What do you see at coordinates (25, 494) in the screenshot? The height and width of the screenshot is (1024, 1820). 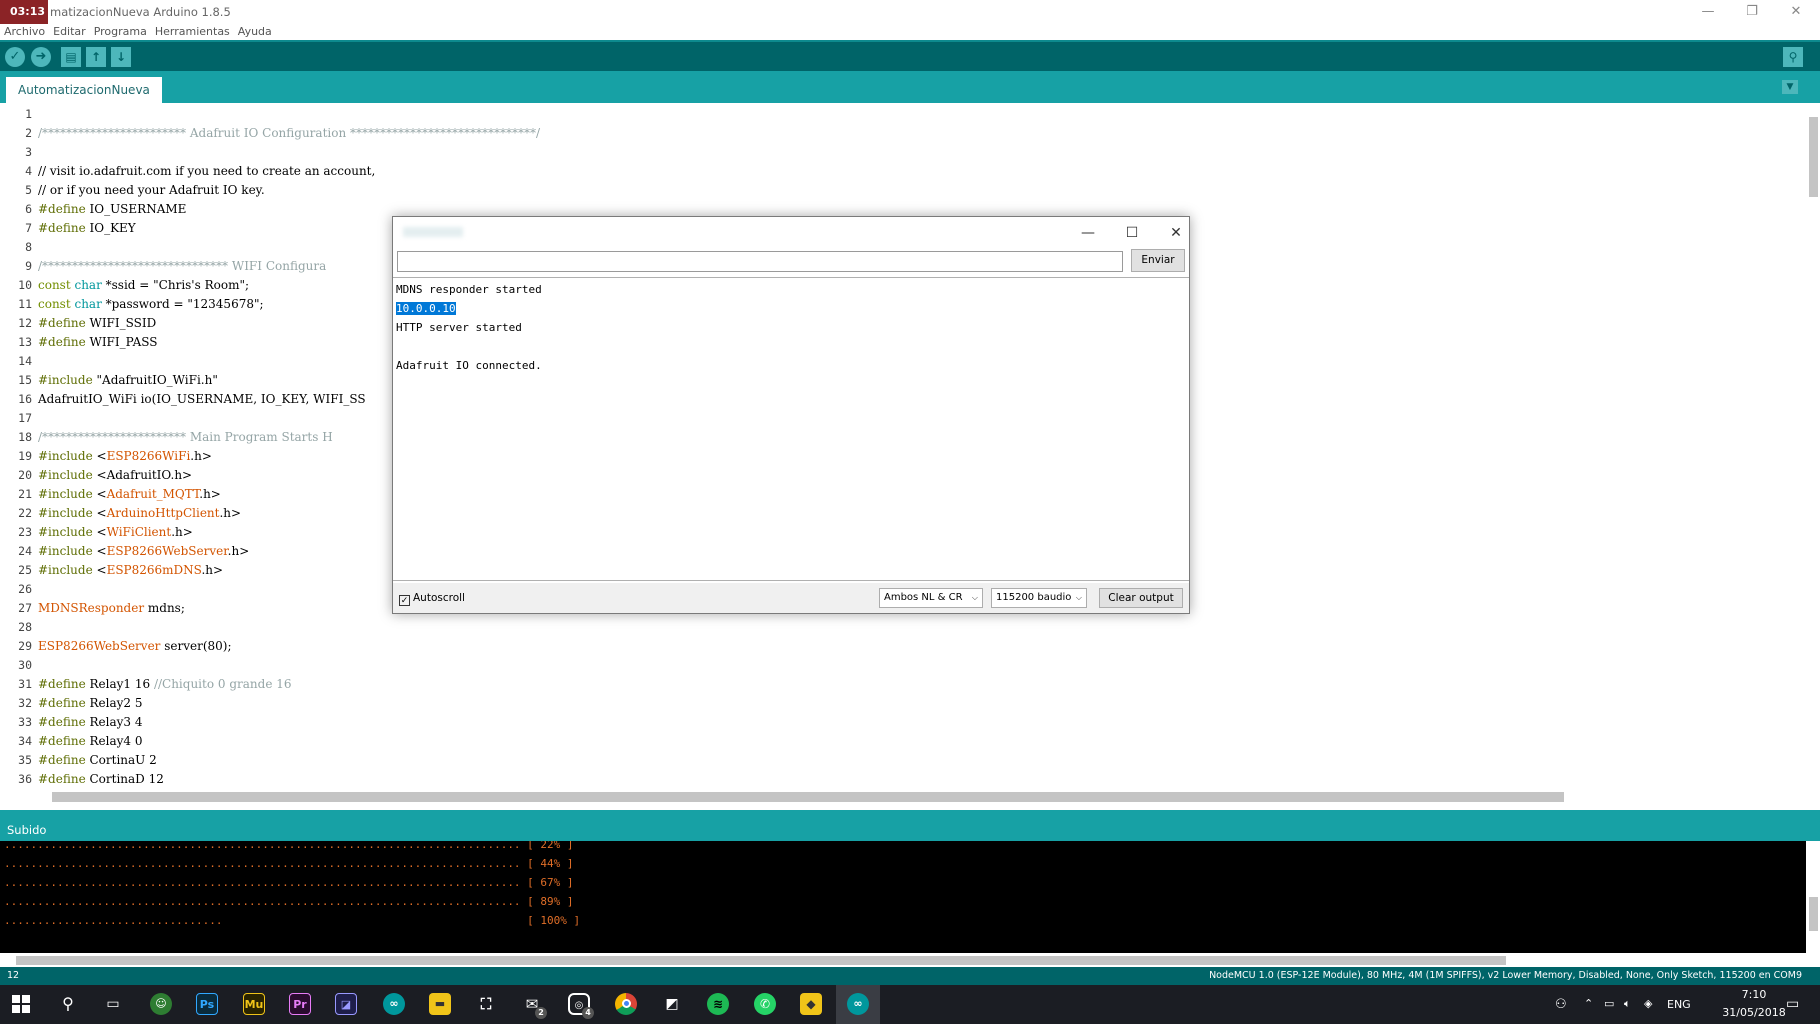 I see `line-number: 21` at bounding box center [25, 494].